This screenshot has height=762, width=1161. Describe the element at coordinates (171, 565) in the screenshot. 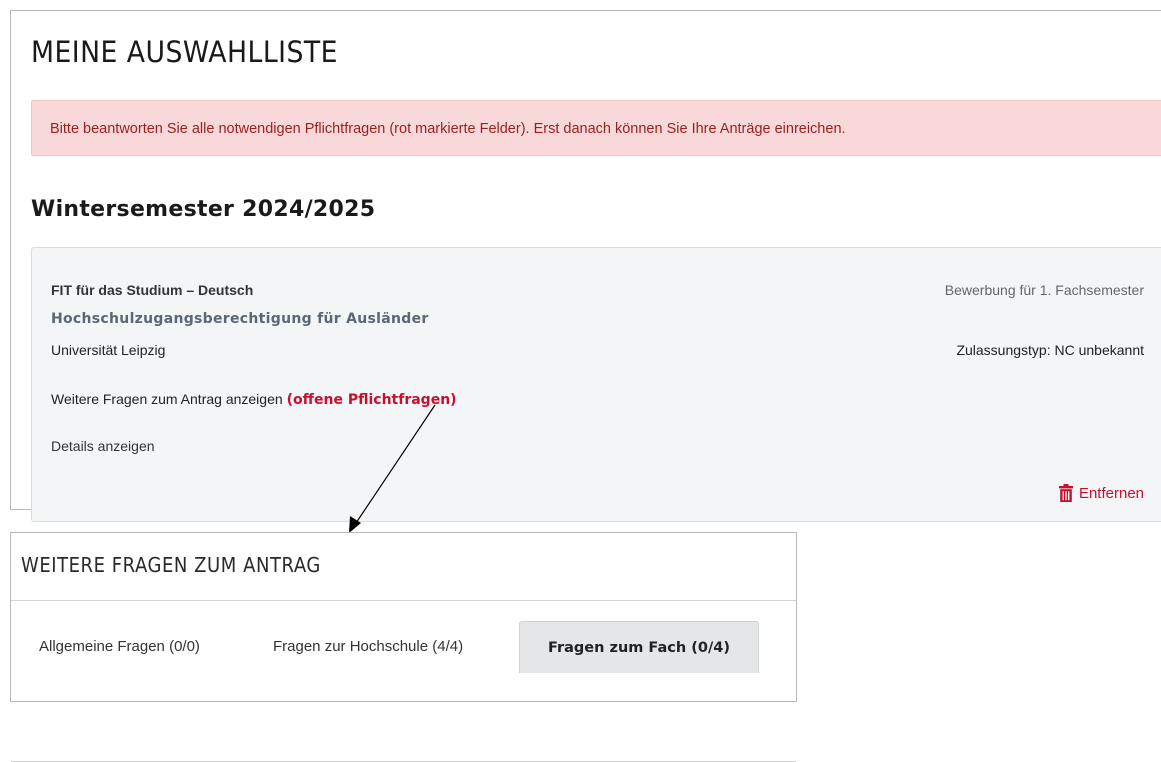

I see `panel-title: WEITERE FRAGEN ZUM ANTRAG` at that location.